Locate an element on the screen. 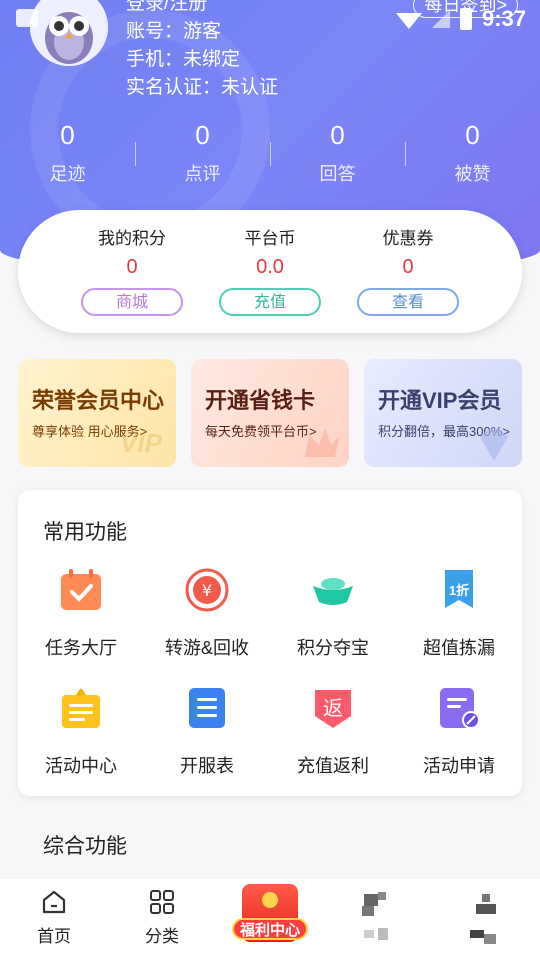  coin-icon is located at coordinates (270, 900).